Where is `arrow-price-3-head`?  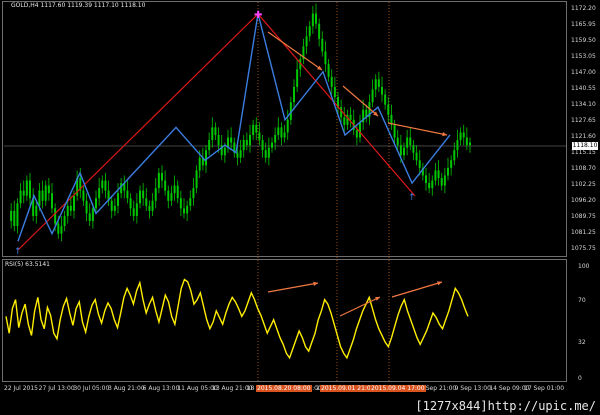
arrow-price-3-head is located at coordinates (444, 134).